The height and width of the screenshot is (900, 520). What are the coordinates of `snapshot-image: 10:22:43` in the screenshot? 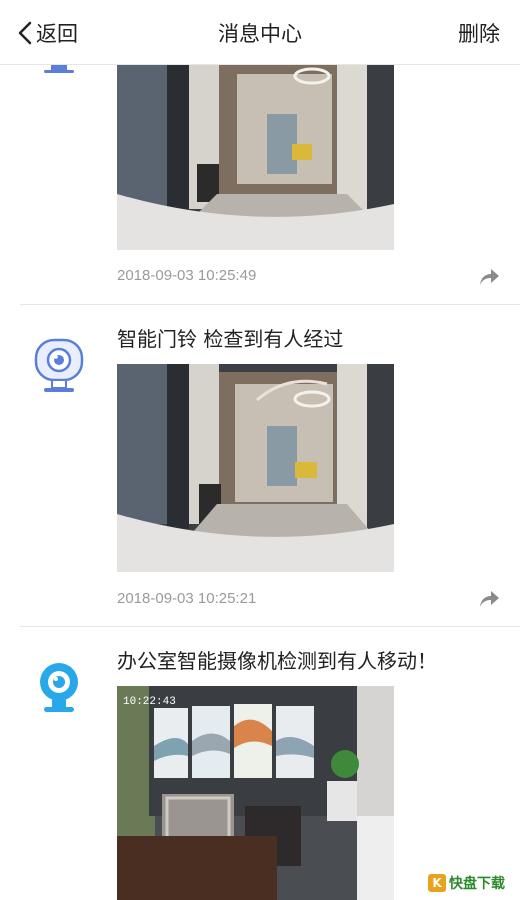 It's located at (255, 793).